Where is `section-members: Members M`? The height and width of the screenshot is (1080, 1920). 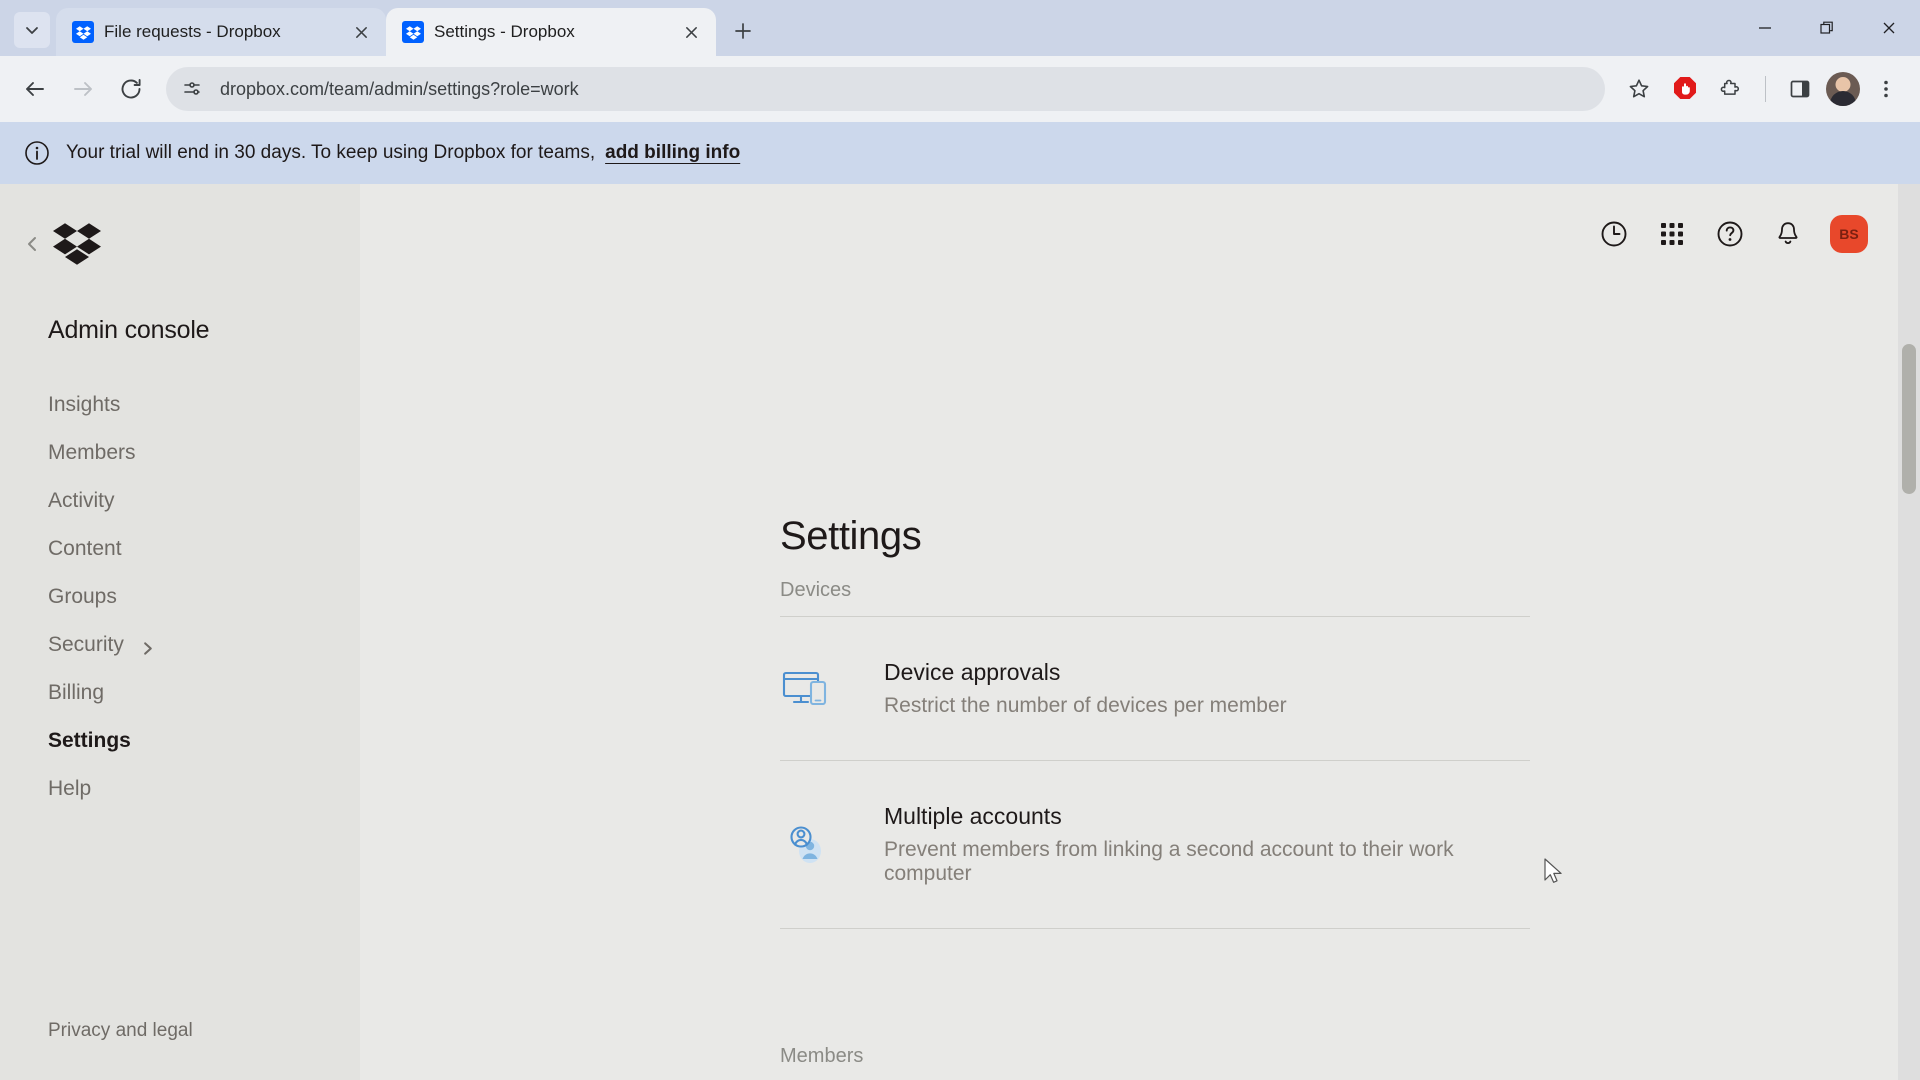 section-members: Members M is located at coordinates (1140, 1062).